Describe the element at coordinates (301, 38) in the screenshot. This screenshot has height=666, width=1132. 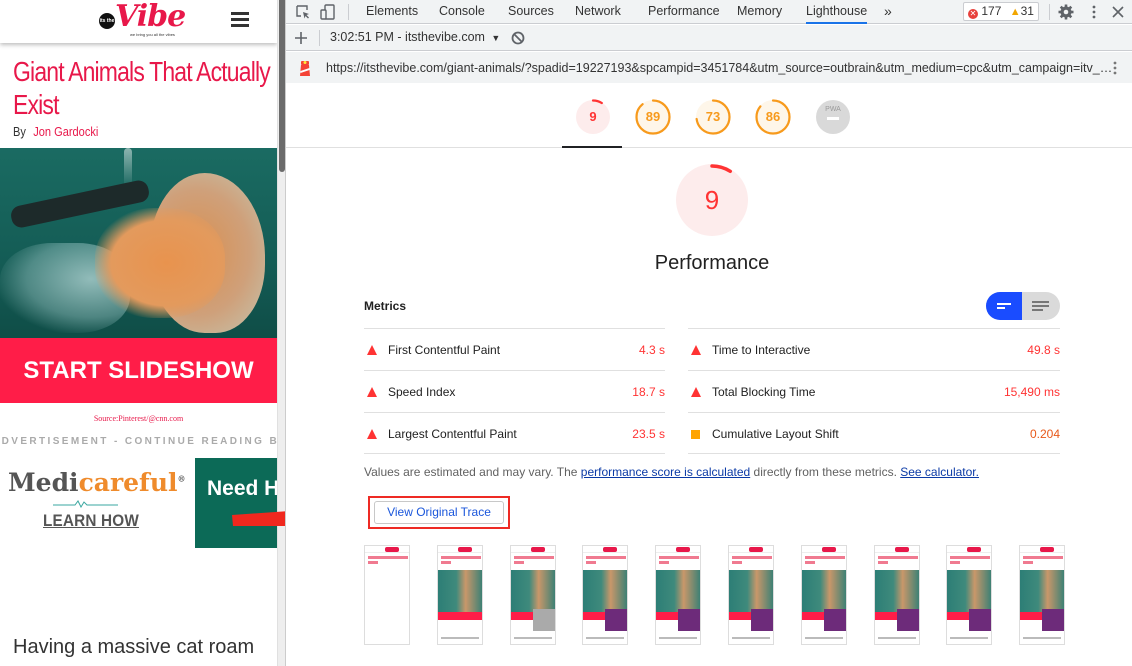
I see `new-report-plus-icon` at that location.